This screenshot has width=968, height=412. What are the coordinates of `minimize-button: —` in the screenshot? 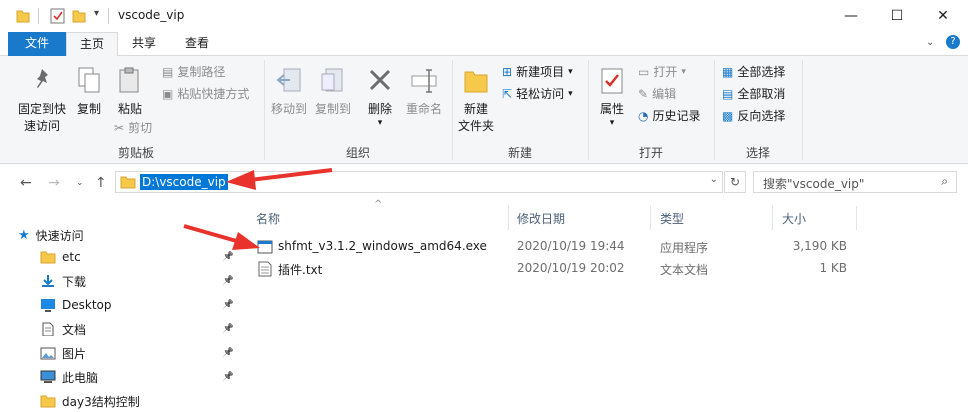 It's located at (851, 16).